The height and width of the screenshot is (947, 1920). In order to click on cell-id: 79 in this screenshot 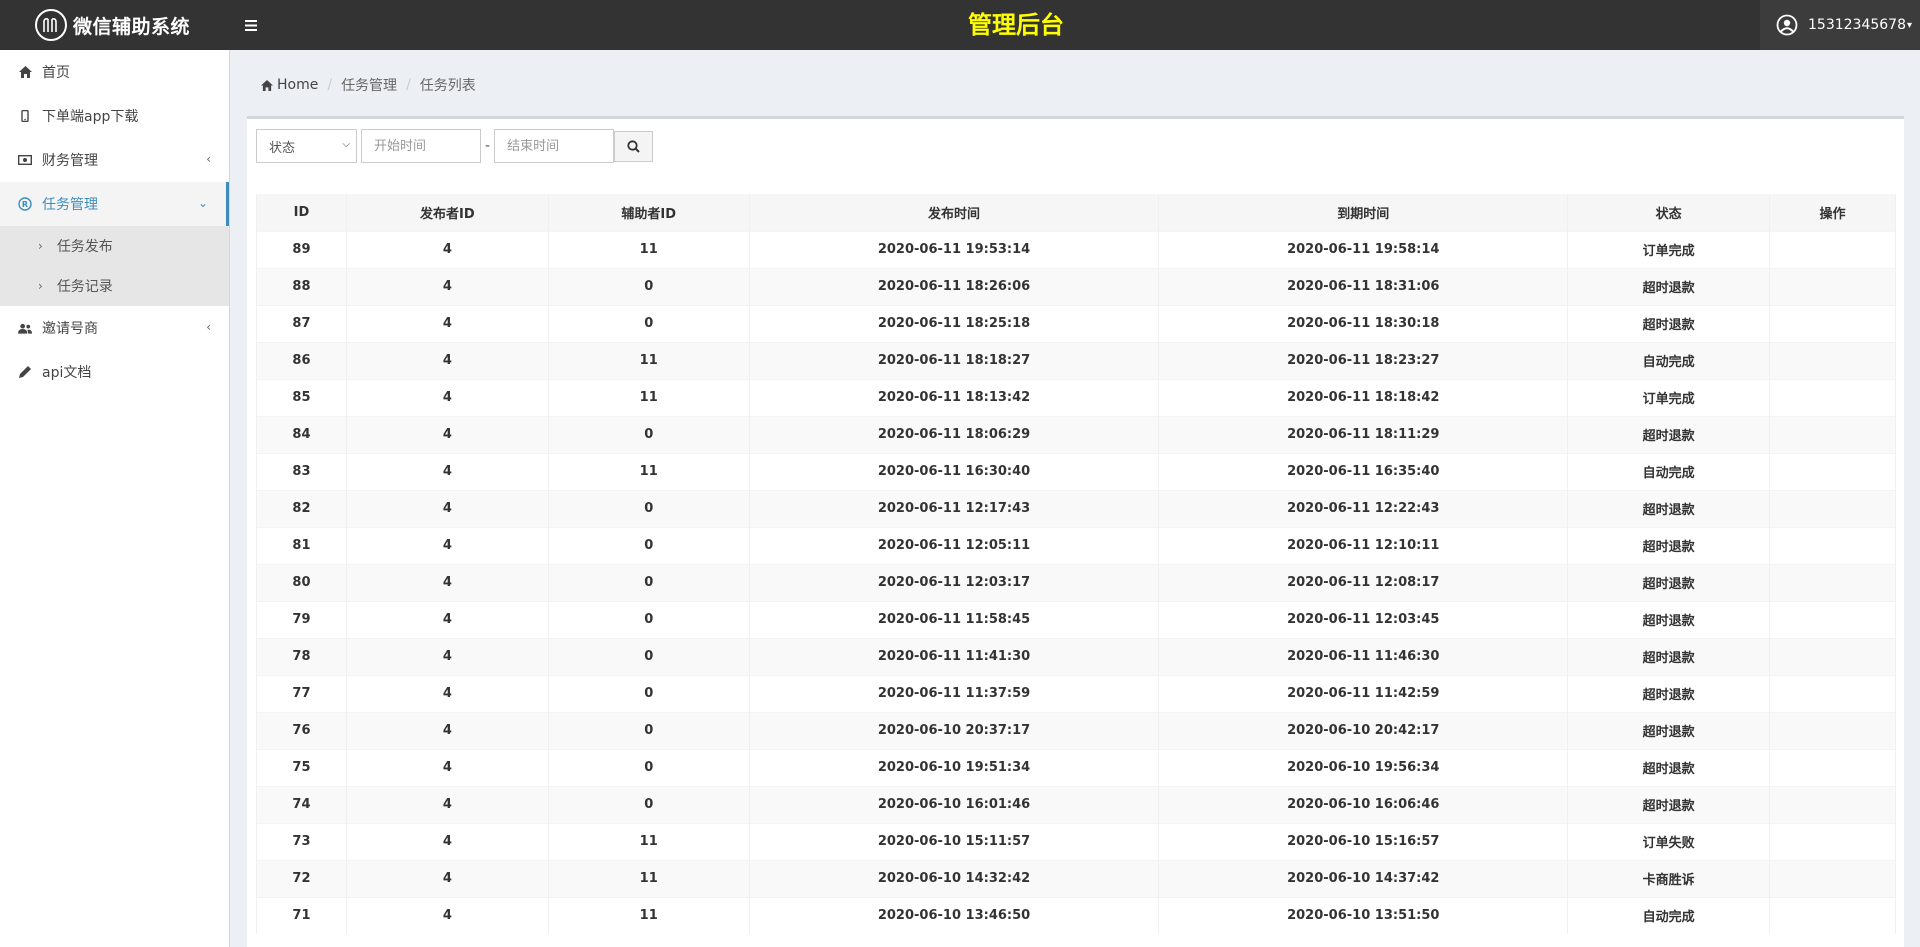, I will do `click(301, 619)`.